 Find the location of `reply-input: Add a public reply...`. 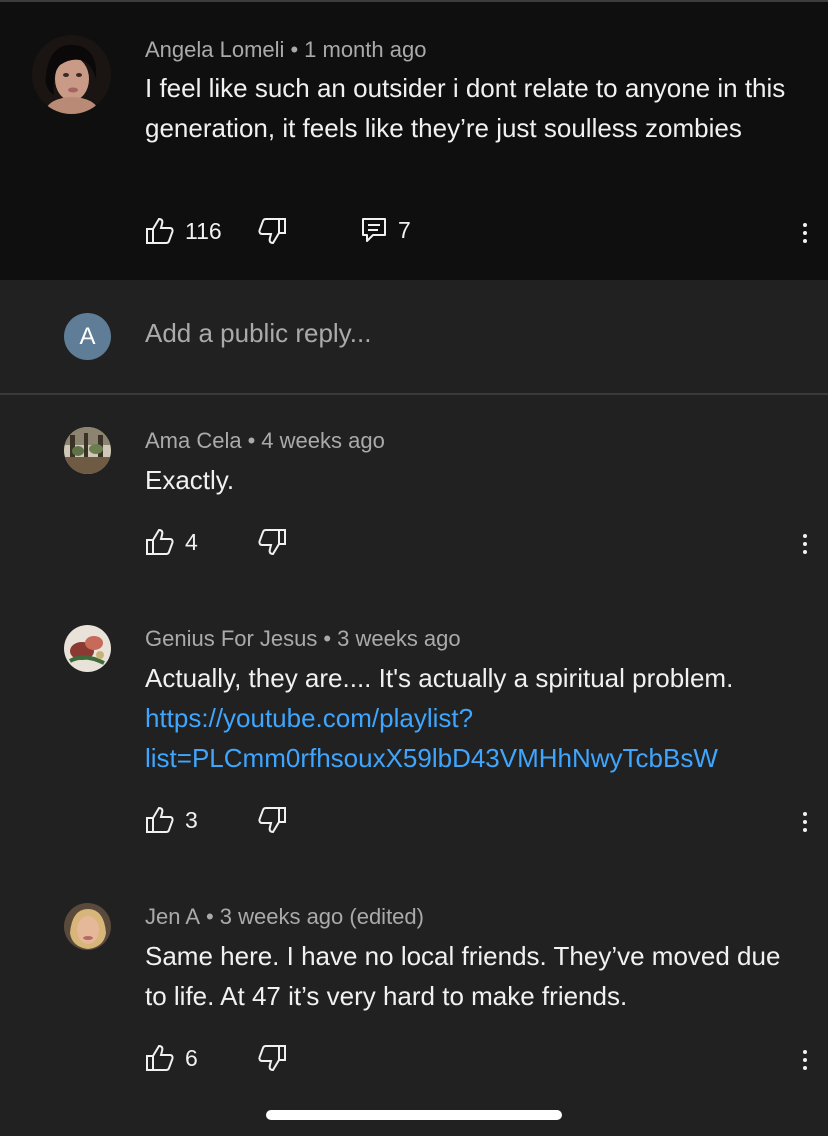

reply-input: Add a public reply... is located at coordinates (258, 333).